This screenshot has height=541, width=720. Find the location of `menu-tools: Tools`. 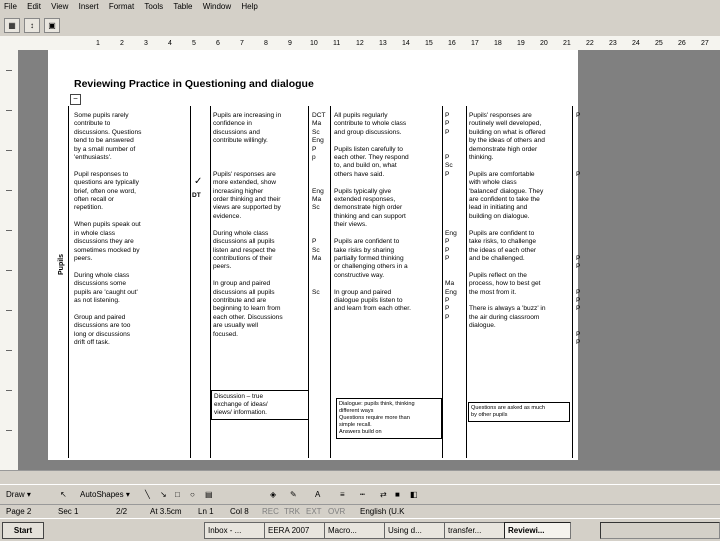

menu-tools: Tools is located at coordinates (153, 7).